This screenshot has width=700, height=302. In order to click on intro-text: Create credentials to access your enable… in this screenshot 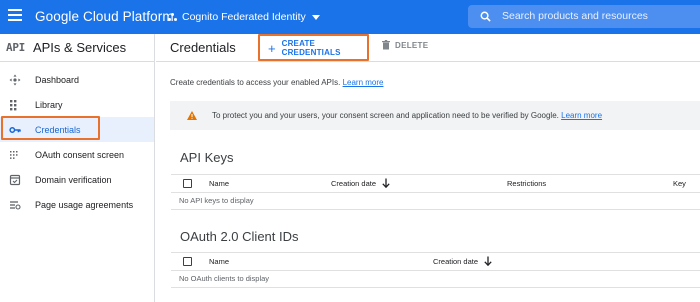, I will do `click(255, 82)`.